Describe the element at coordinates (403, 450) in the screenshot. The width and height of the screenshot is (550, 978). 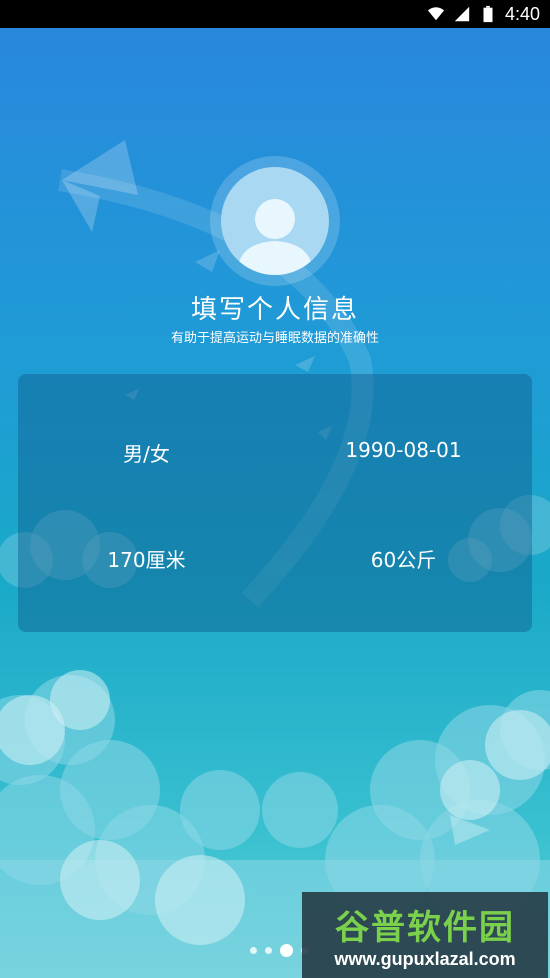
I see `birthday-field: 1990-08-01` at that location.